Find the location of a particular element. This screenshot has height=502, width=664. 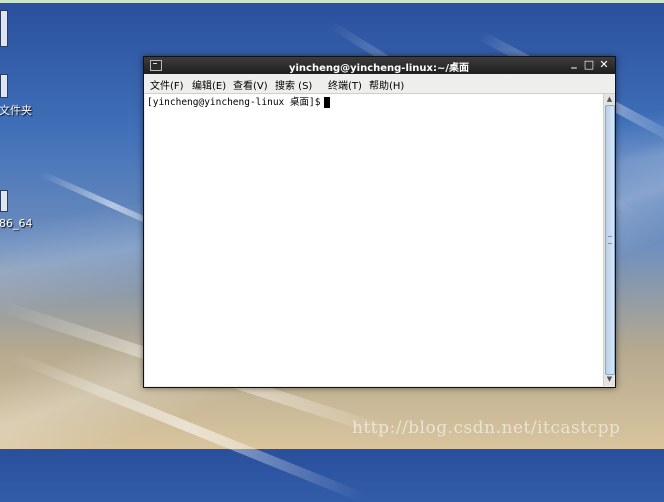

close-button: ✕ is located at coordinates (604, 65).